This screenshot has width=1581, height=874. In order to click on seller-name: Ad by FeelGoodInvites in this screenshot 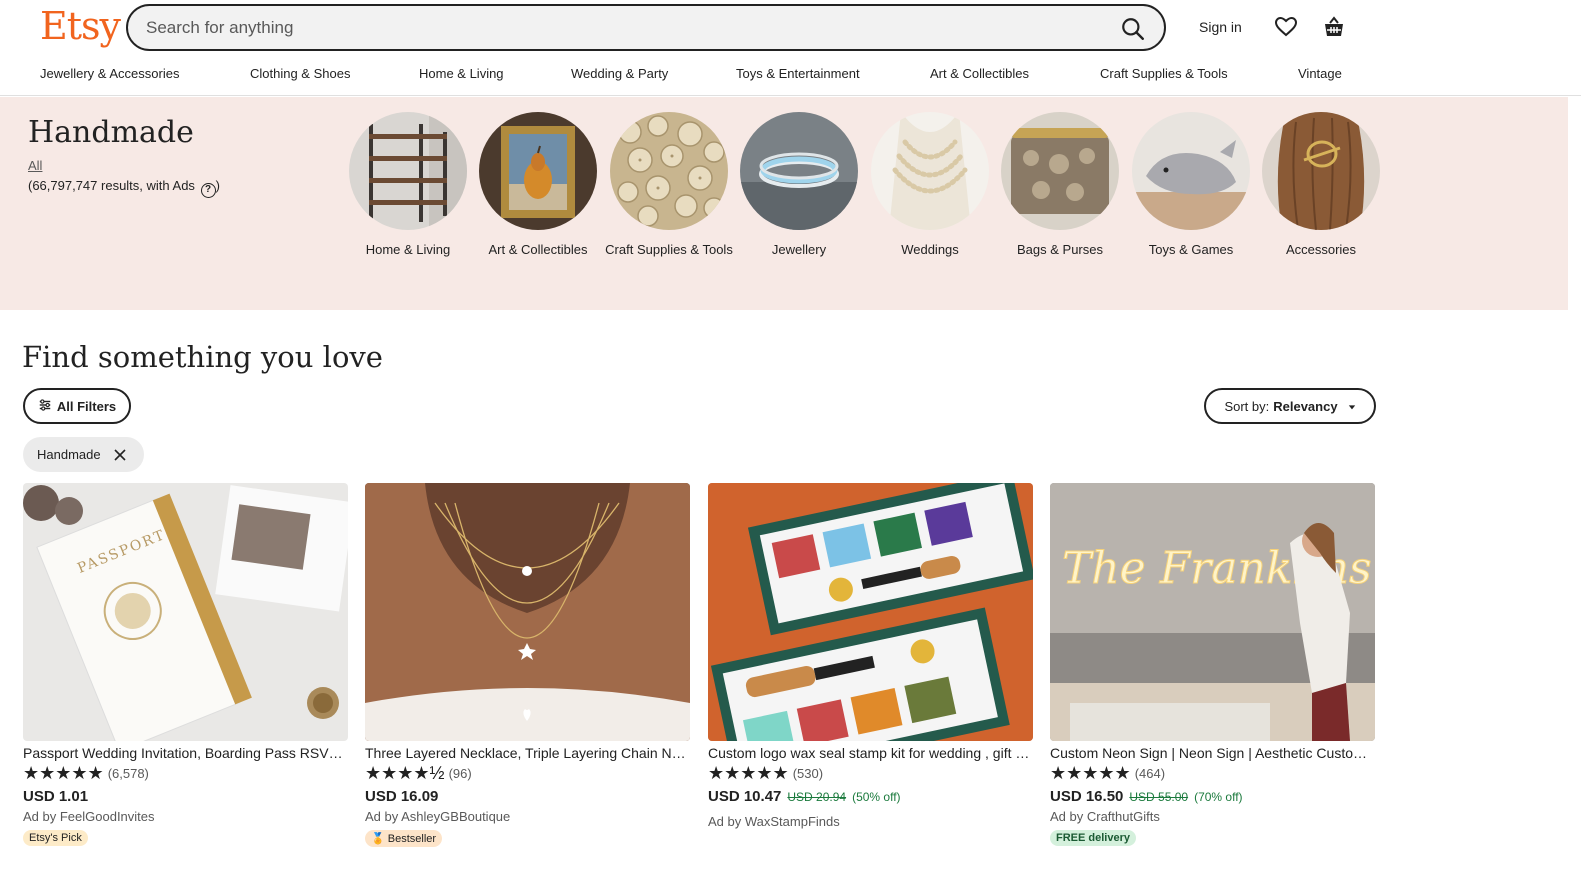, I will do `click(185, 816)`.